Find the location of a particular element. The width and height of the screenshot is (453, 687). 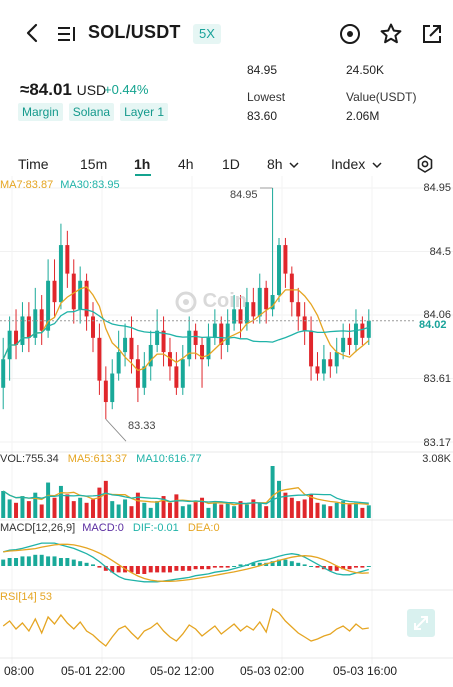

pair-title: SOL/USDT is located at coordinates (134, 32).